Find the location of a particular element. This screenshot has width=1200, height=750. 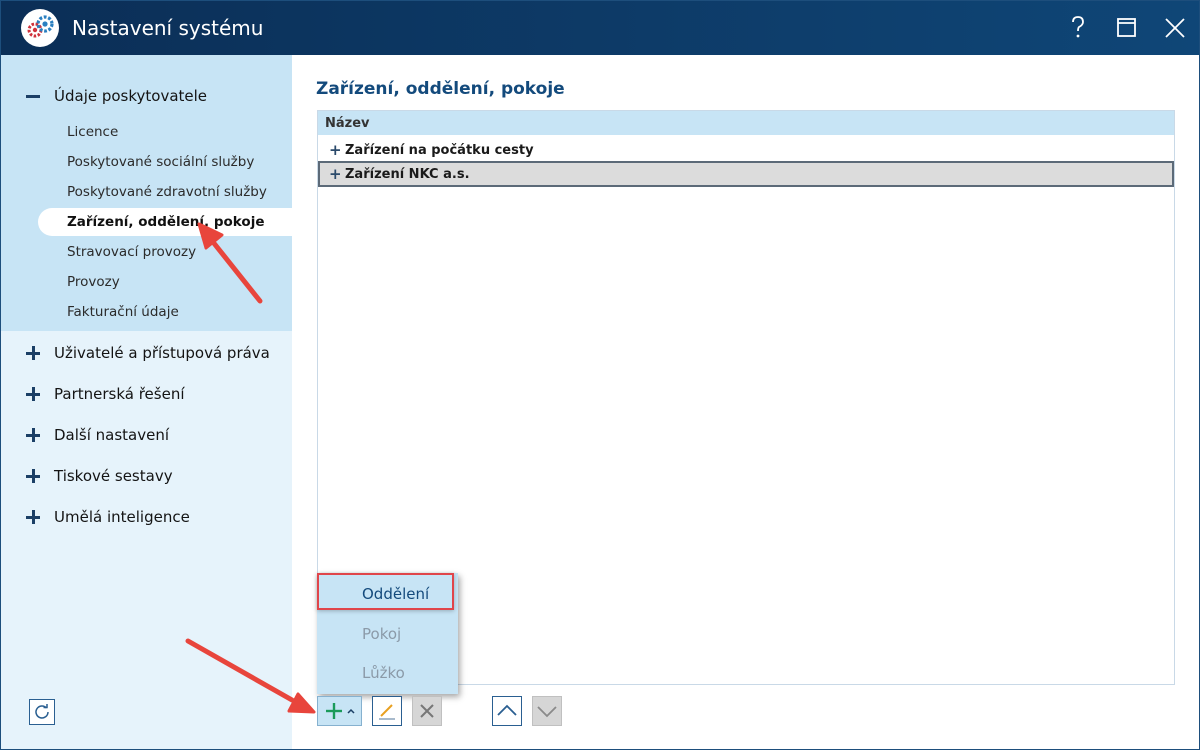

column-header-nazev: Název is located at coordinates (746, 123).